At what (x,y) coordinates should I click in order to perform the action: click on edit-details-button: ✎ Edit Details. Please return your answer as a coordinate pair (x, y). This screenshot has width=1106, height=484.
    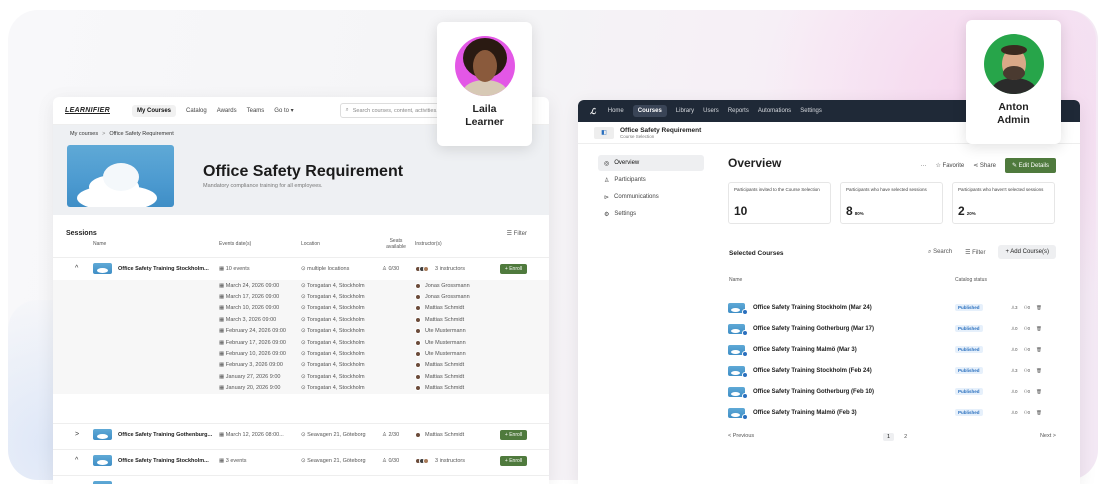
    Looking at the image, I should click on (1030, 165).